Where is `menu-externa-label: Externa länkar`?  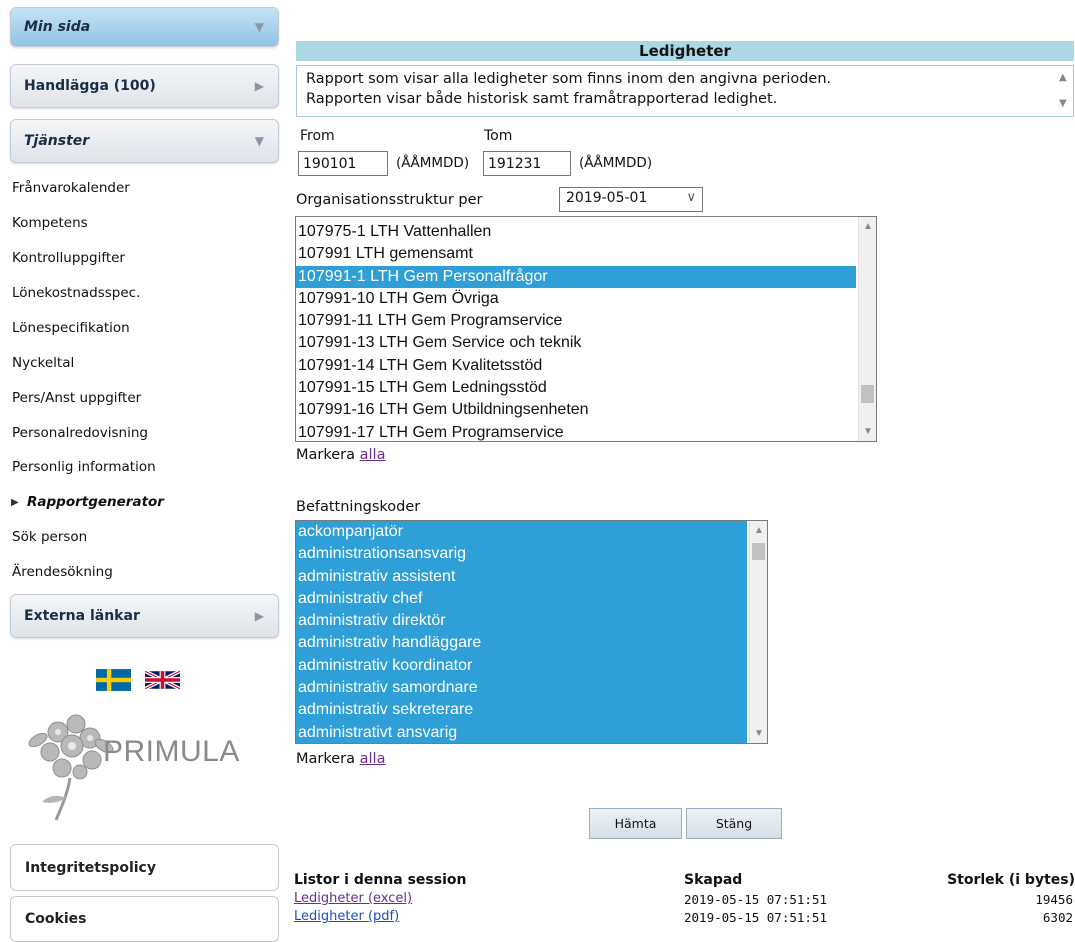 menu-externa-label: Externa länkar is located at coordinates (82, 616).